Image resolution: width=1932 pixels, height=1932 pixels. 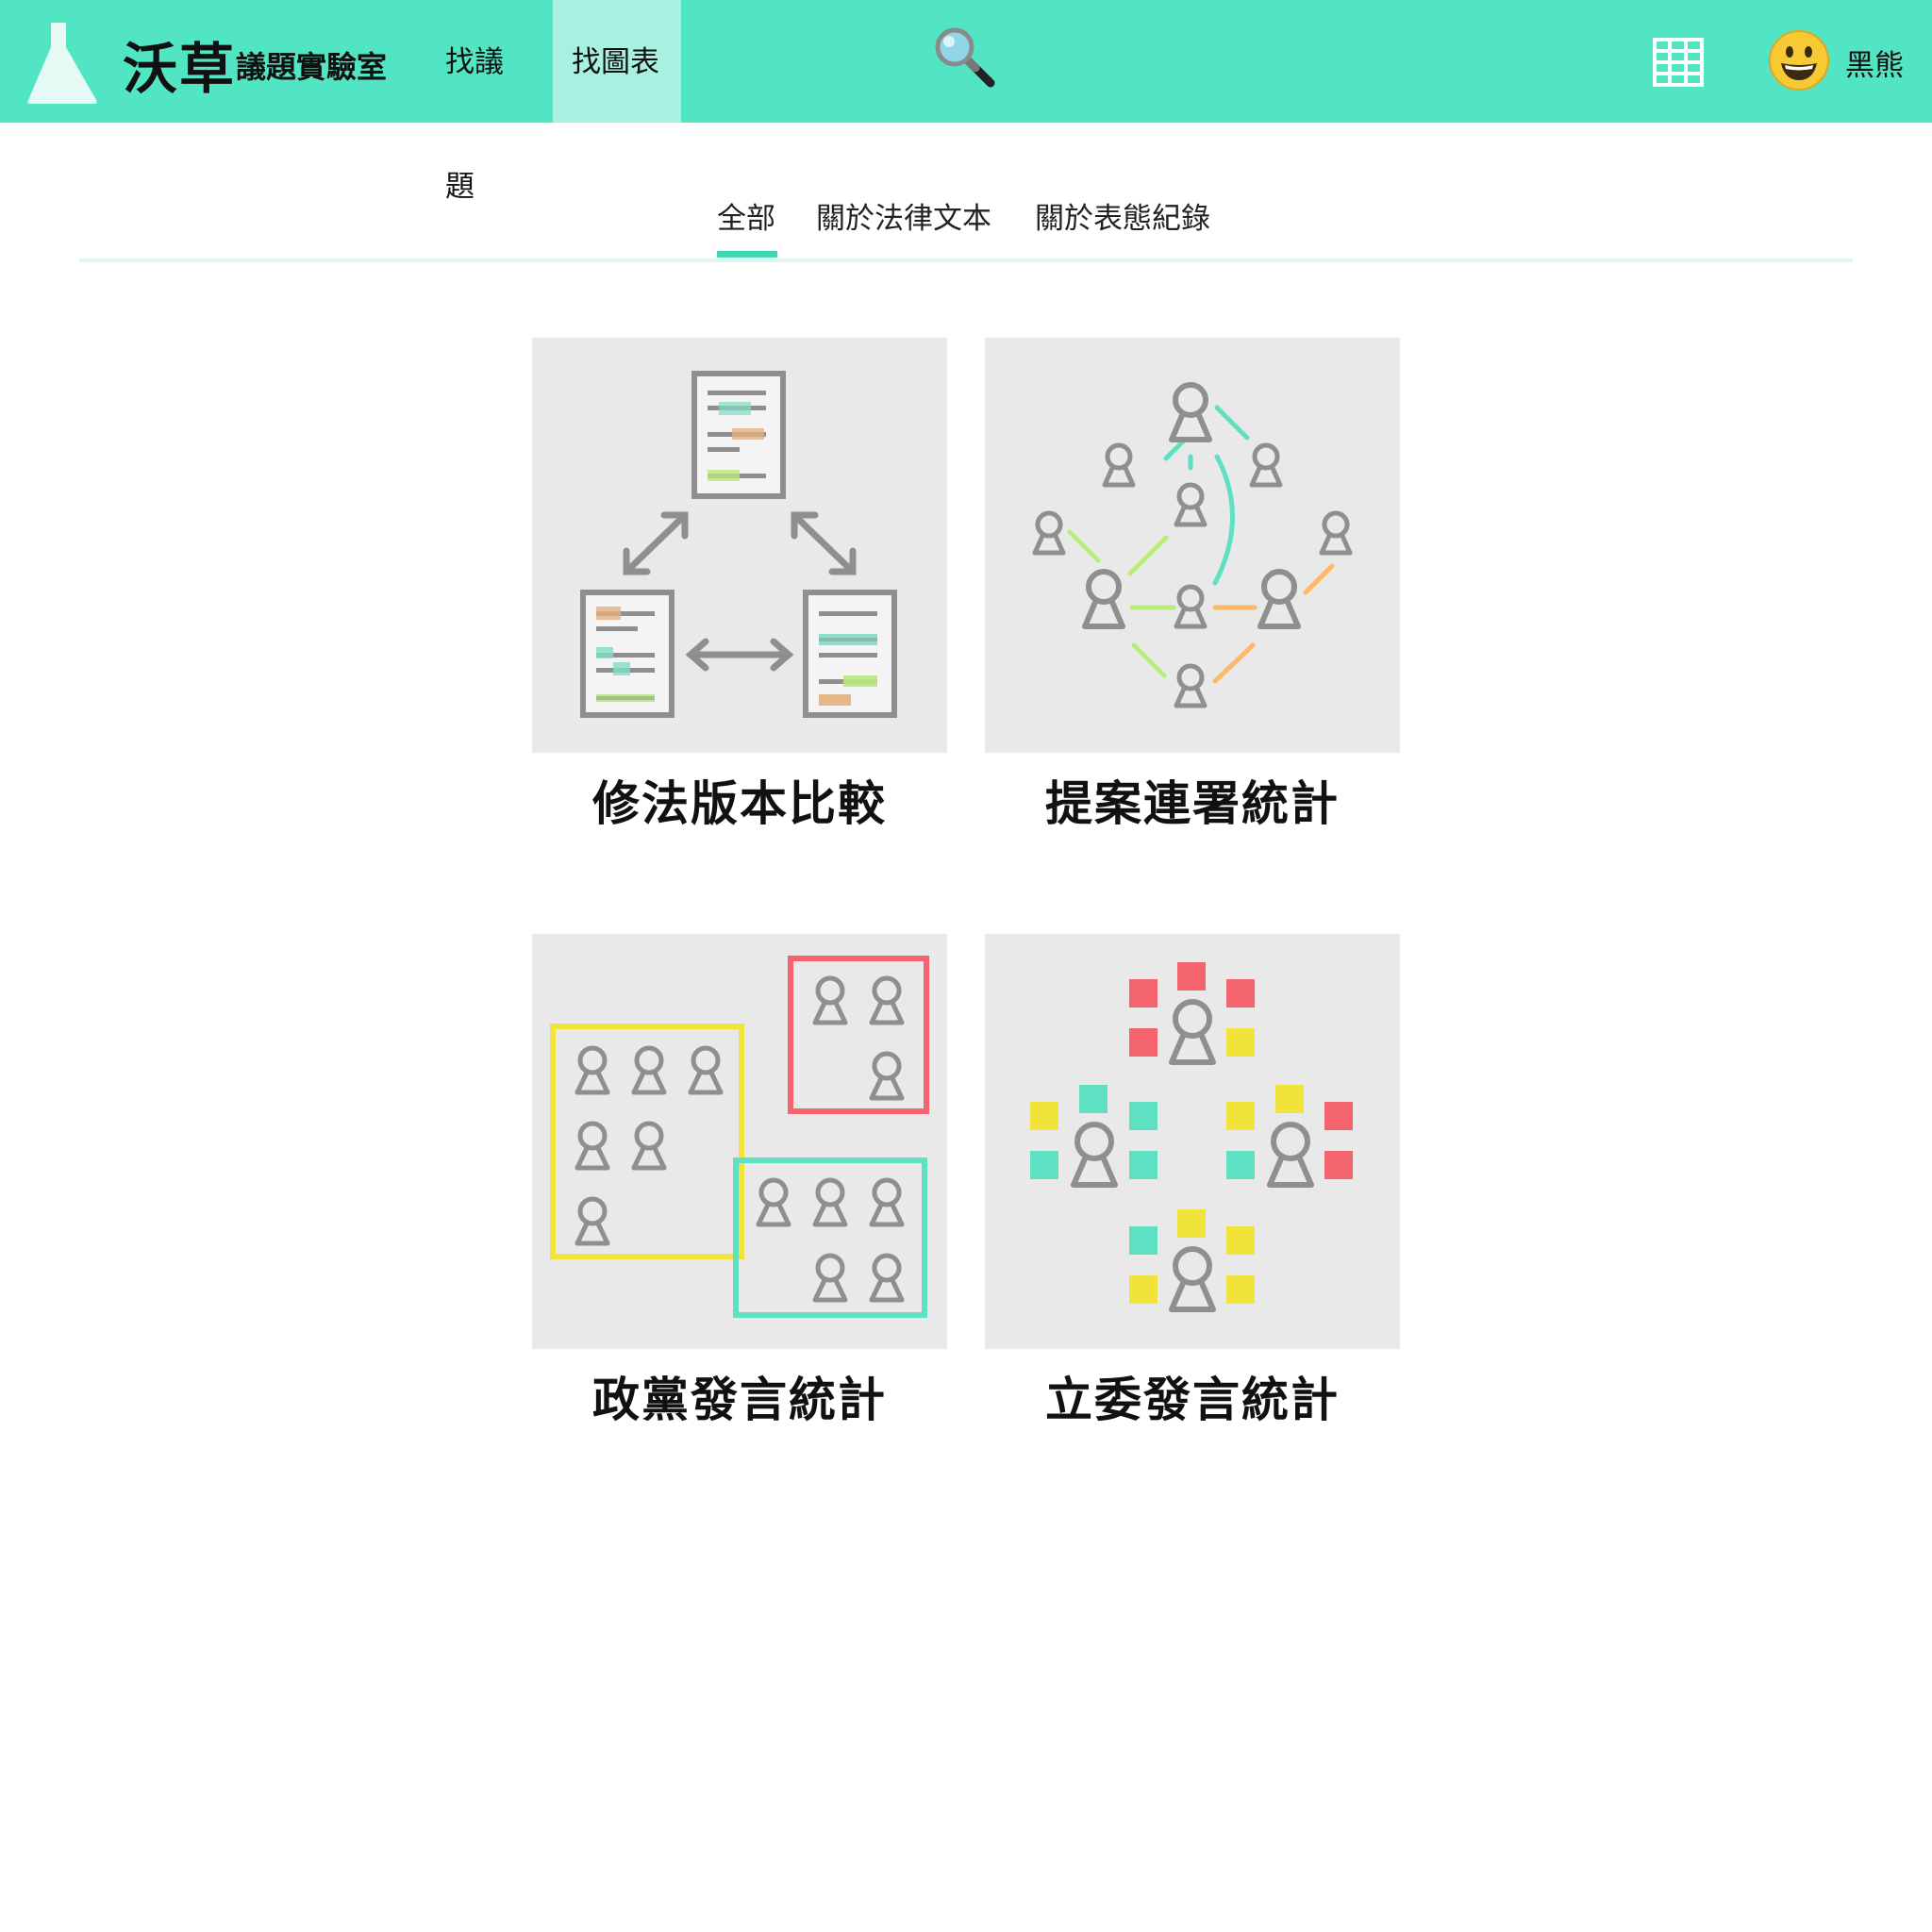 What do you see at coordinates (1123, 216) in the screenshot?
I see `tab-about-stance-records: 關於表態紀錄` at bounding box center [1123, 216].